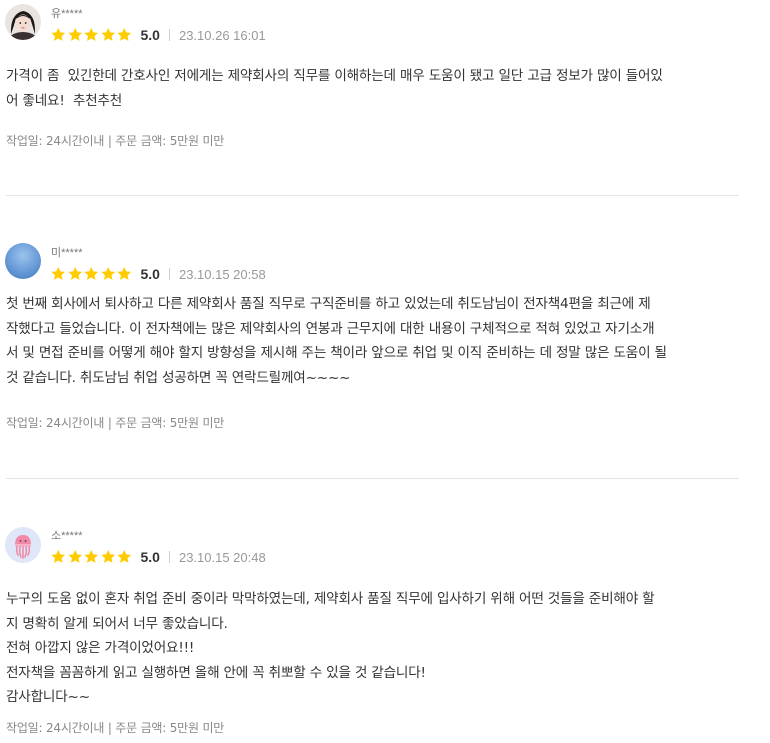 This screenshot has width=770, height=743. I want to click on review-date: 23.10.15 20:48, so click(222, 557).